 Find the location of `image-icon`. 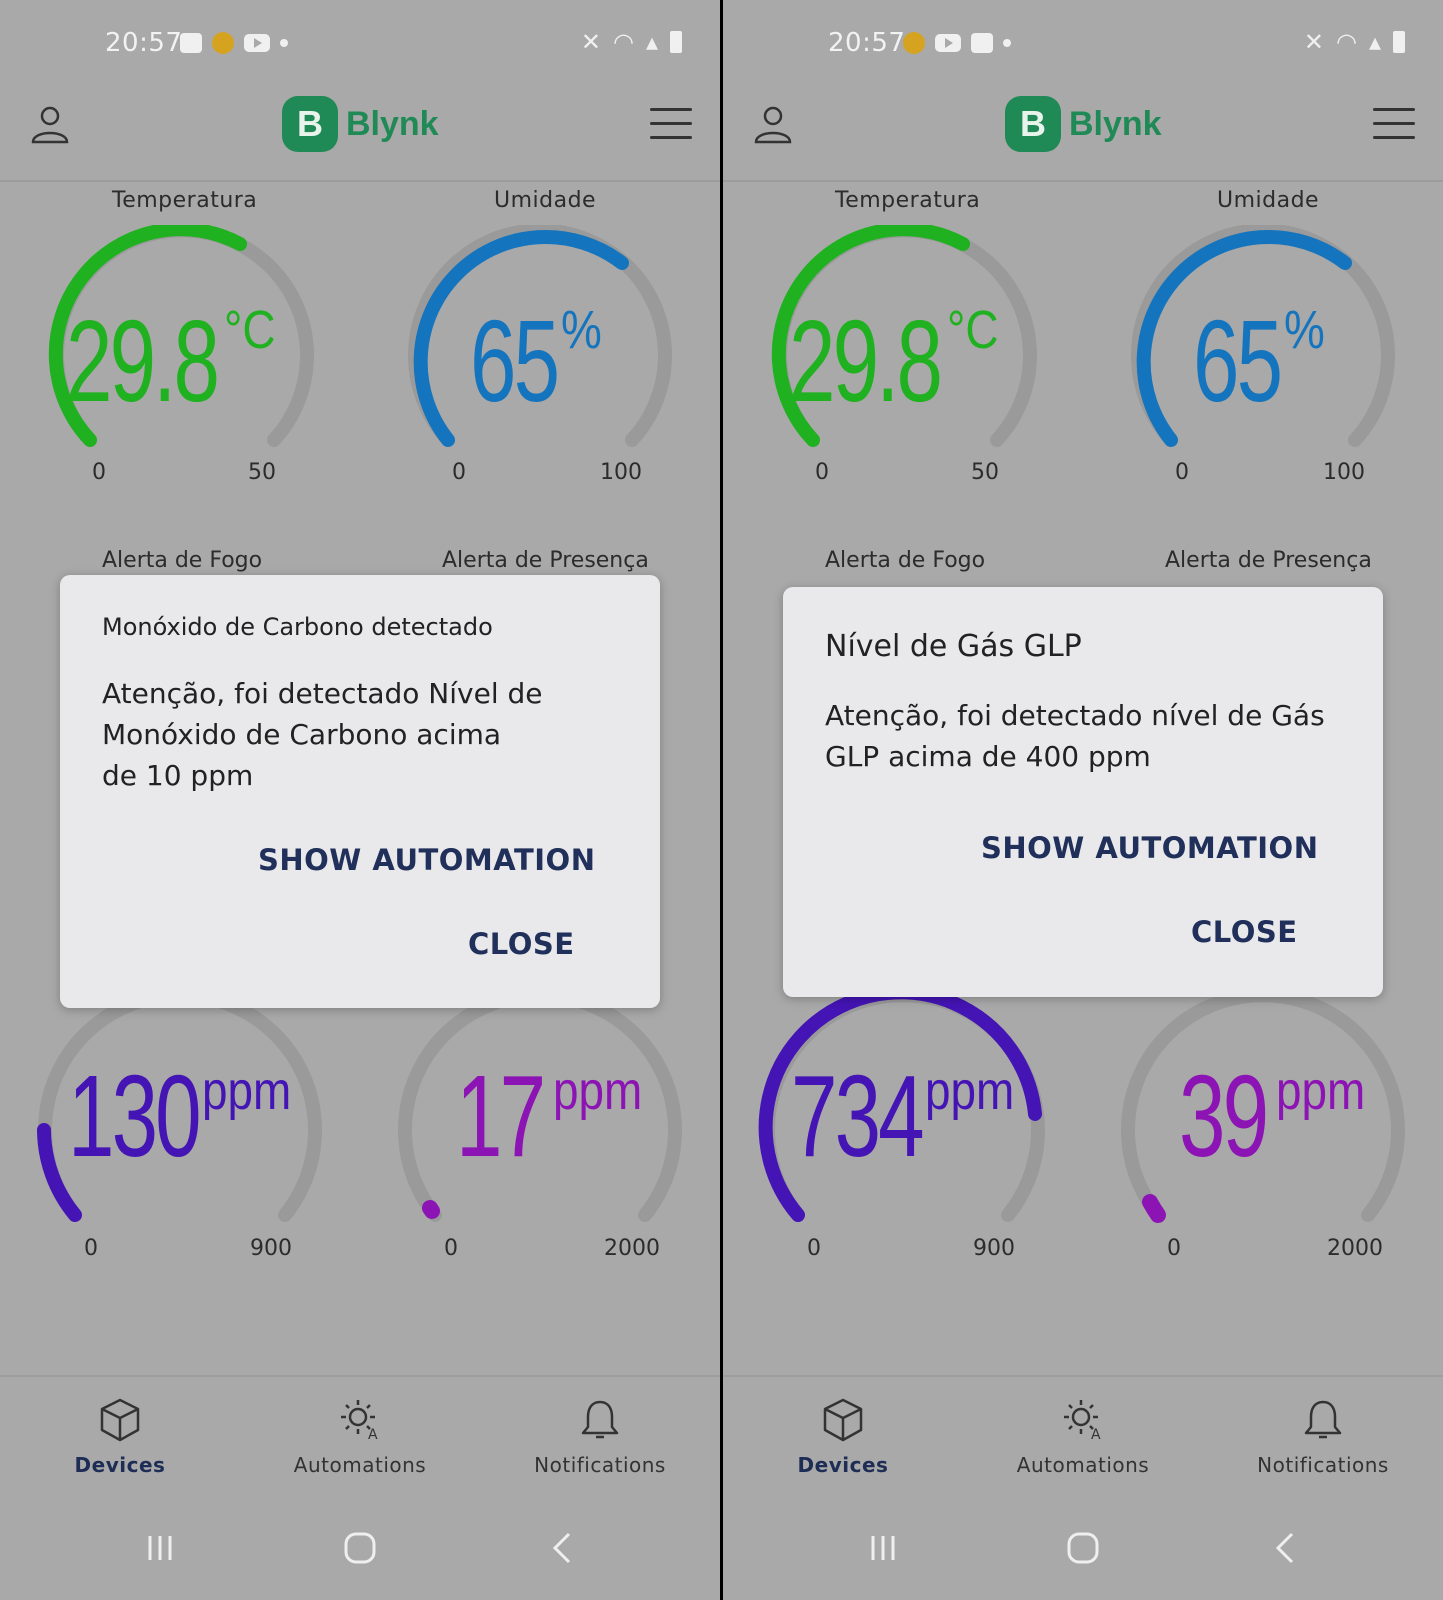

image-icon is located at coordinates (191, 43).